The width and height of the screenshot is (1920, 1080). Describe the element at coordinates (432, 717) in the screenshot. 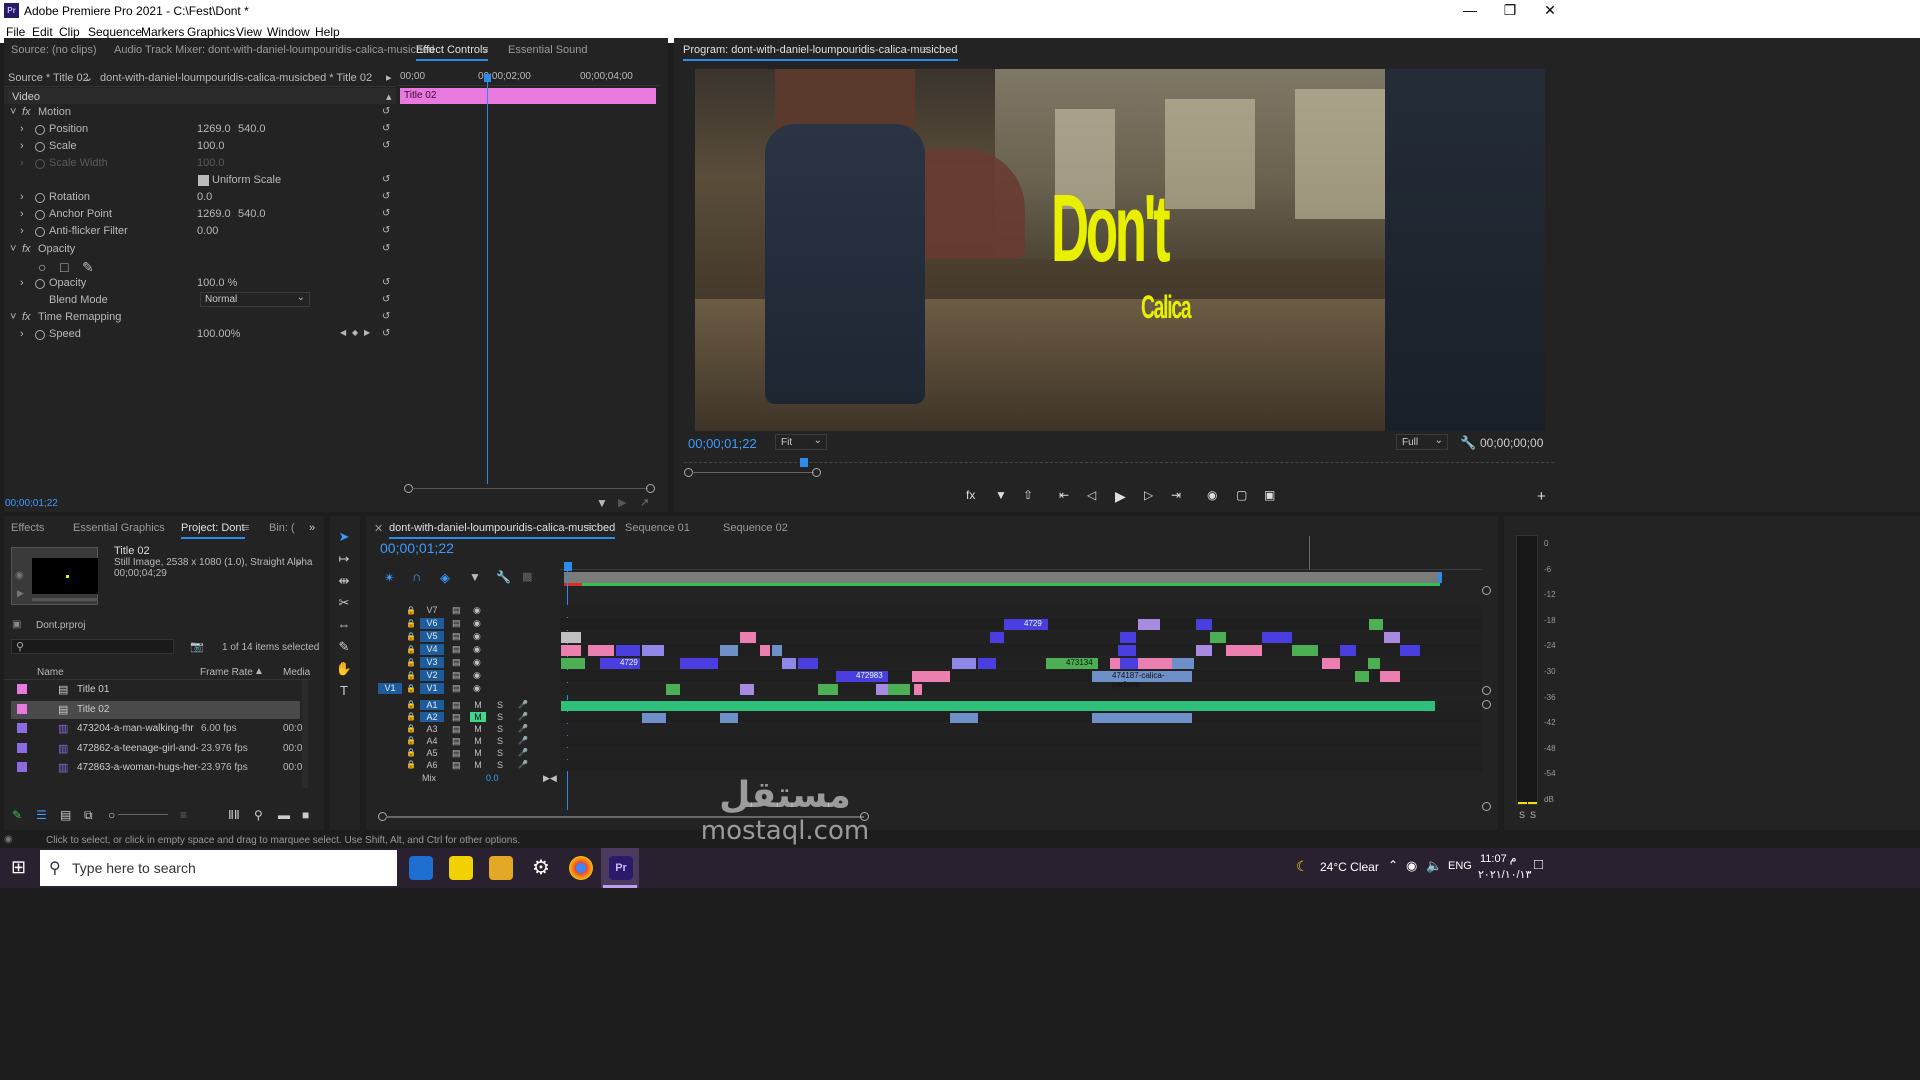

I see `track-target-a2: A2` at that location.